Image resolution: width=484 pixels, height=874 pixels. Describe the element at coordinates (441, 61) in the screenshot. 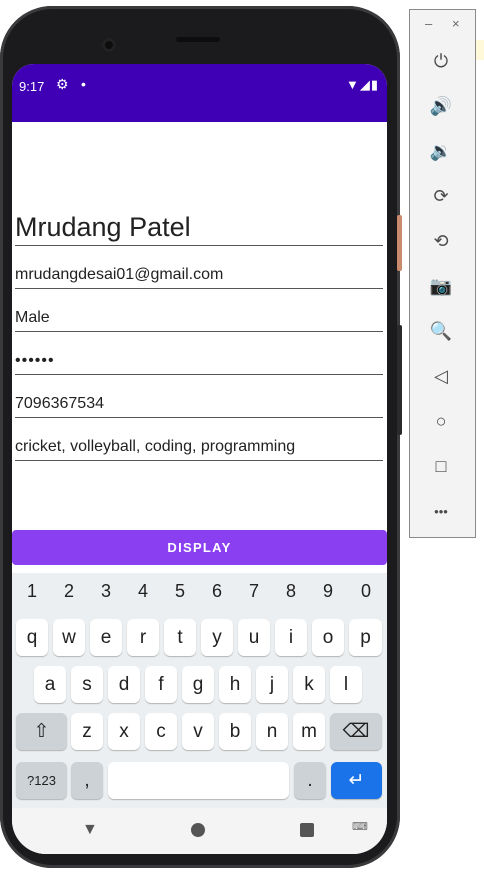

I see `power-icon: ⏻` at that location.